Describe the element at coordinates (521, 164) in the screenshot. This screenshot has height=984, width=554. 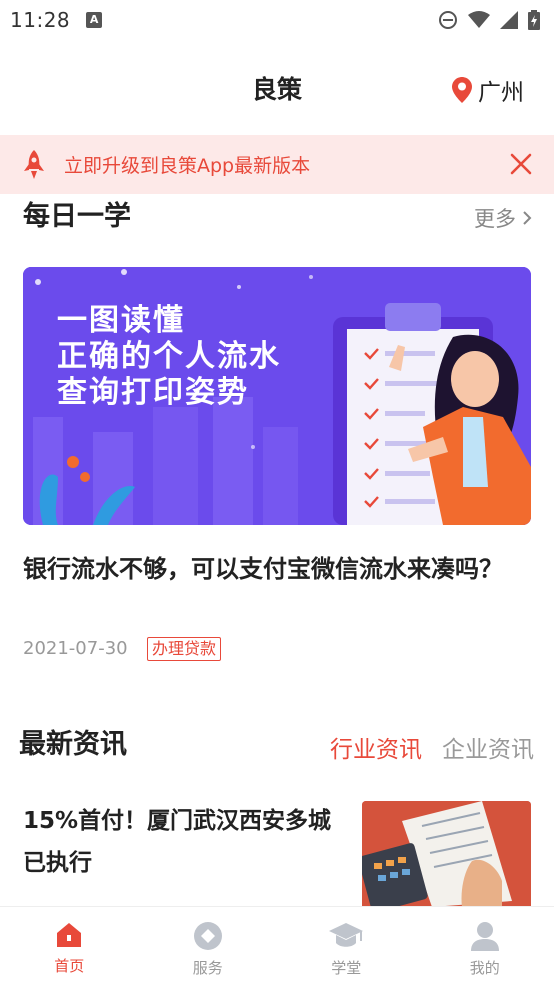
I see `close-icon` at that location.